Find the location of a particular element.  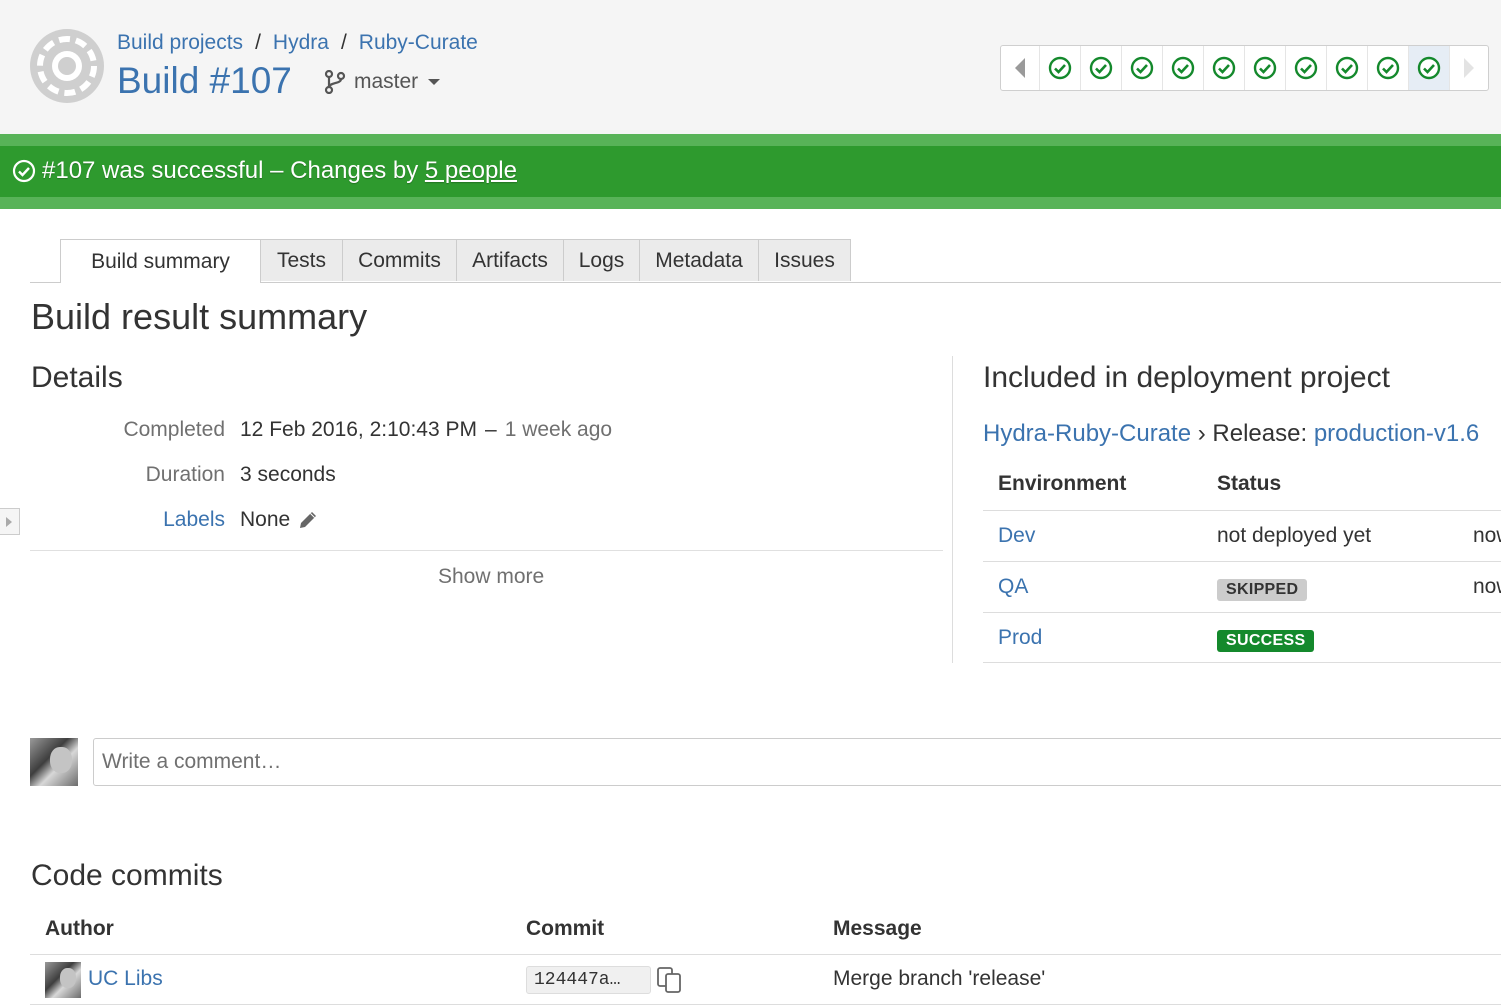

environment-link-qa: QA is located at coordinates (1013, 587).